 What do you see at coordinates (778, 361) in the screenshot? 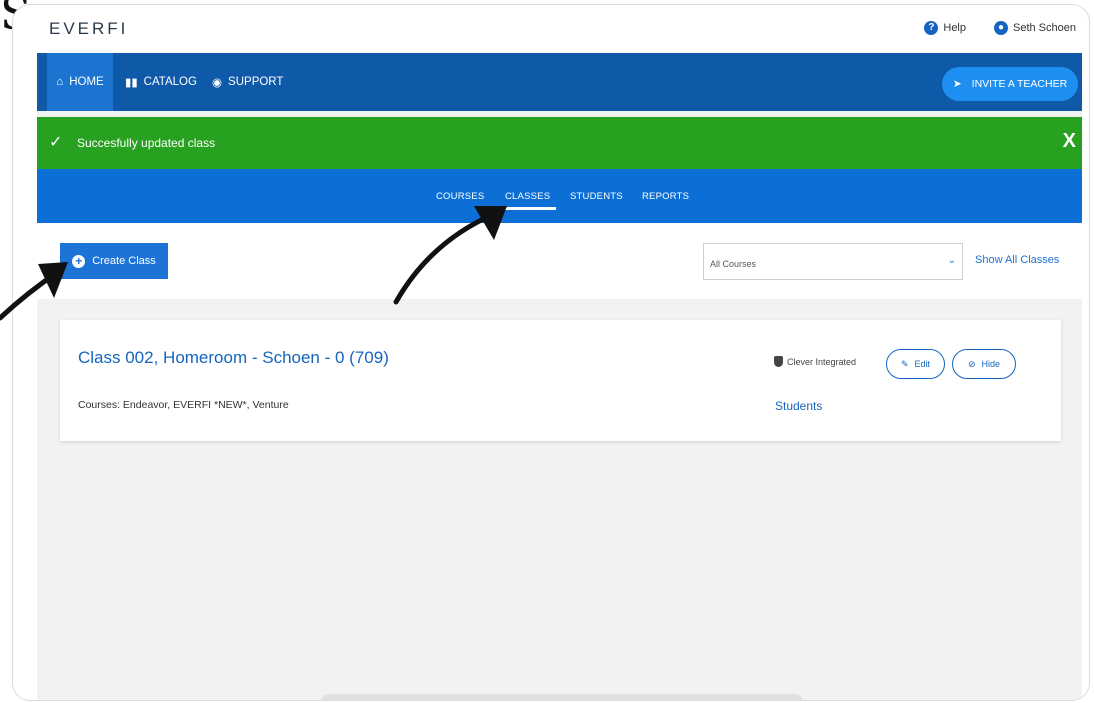
I see `shield-icon` at bounding box center [778, 361].